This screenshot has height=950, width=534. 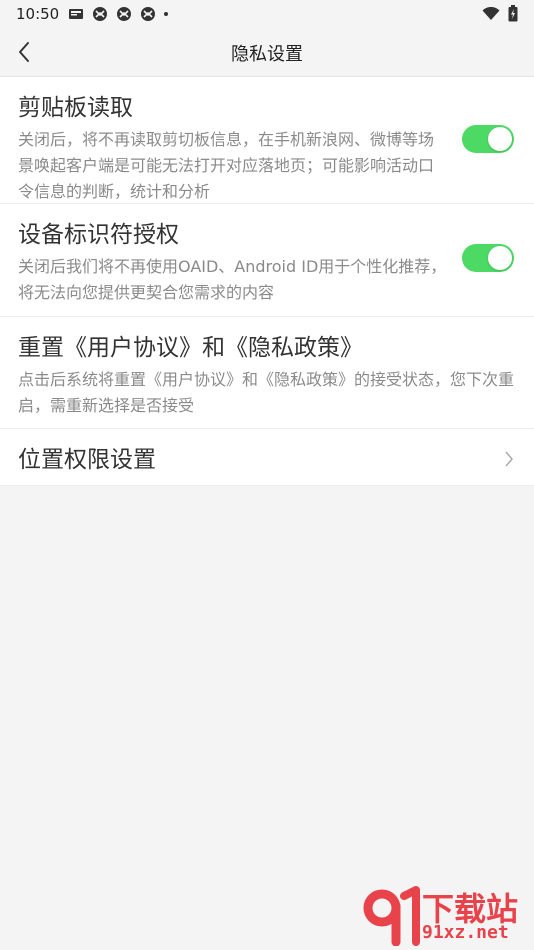 I want to click on watermark-logo-icon, so click(x=391, y=916).